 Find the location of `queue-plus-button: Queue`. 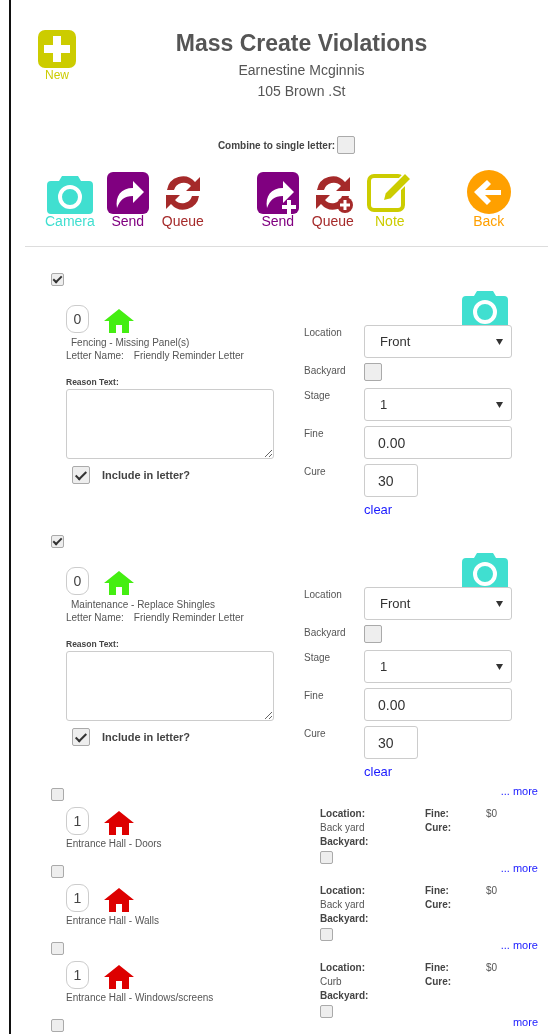

queue-plus-button: Queue is located at coordinates (332, 200).